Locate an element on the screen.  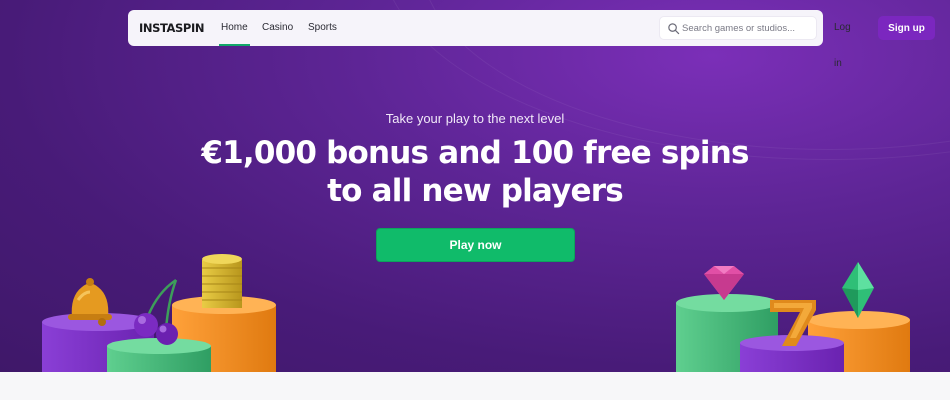
nav-home-link: Home is located at coordinates (234, 28).